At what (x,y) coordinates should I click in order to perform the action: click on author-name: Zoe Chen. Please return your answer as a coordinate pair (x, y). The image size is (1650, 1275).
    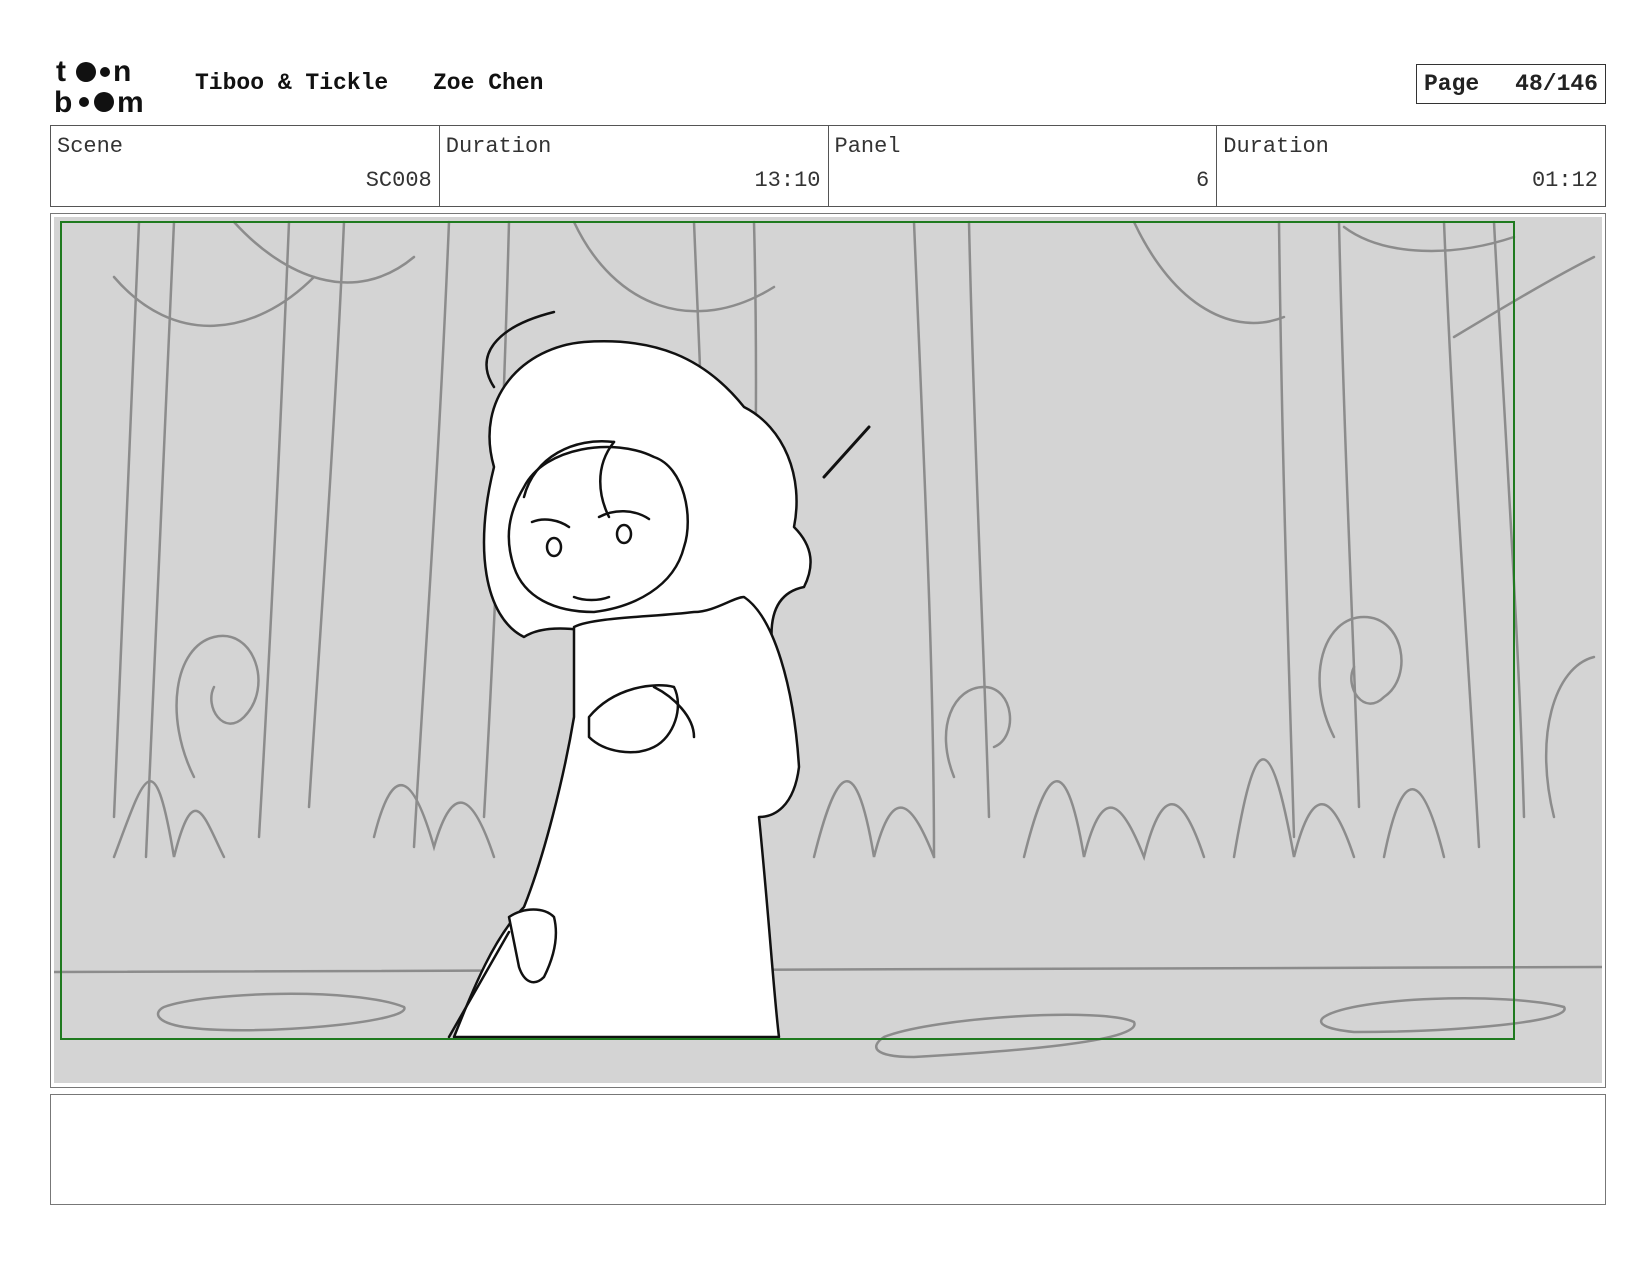
    Looking at the image, I should click on (488, 83).